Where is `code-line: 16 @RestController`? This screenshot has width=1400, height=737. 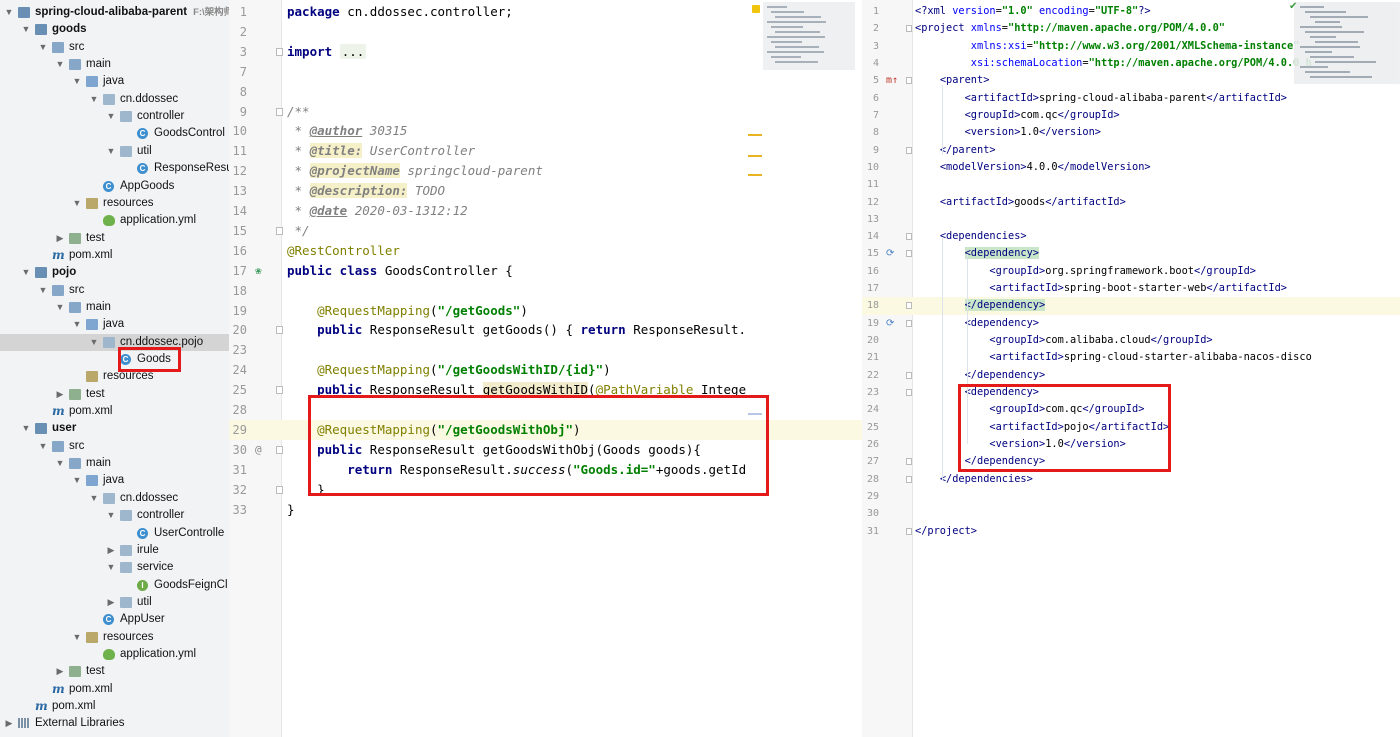 code-line: 16 @RestController is located at coordinates (545, 251).